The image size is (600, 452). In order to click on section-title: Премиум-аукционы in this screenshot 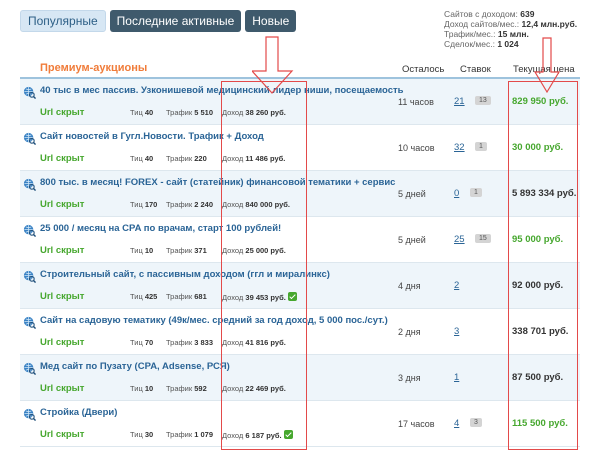, I will do `click(94, 68)`.